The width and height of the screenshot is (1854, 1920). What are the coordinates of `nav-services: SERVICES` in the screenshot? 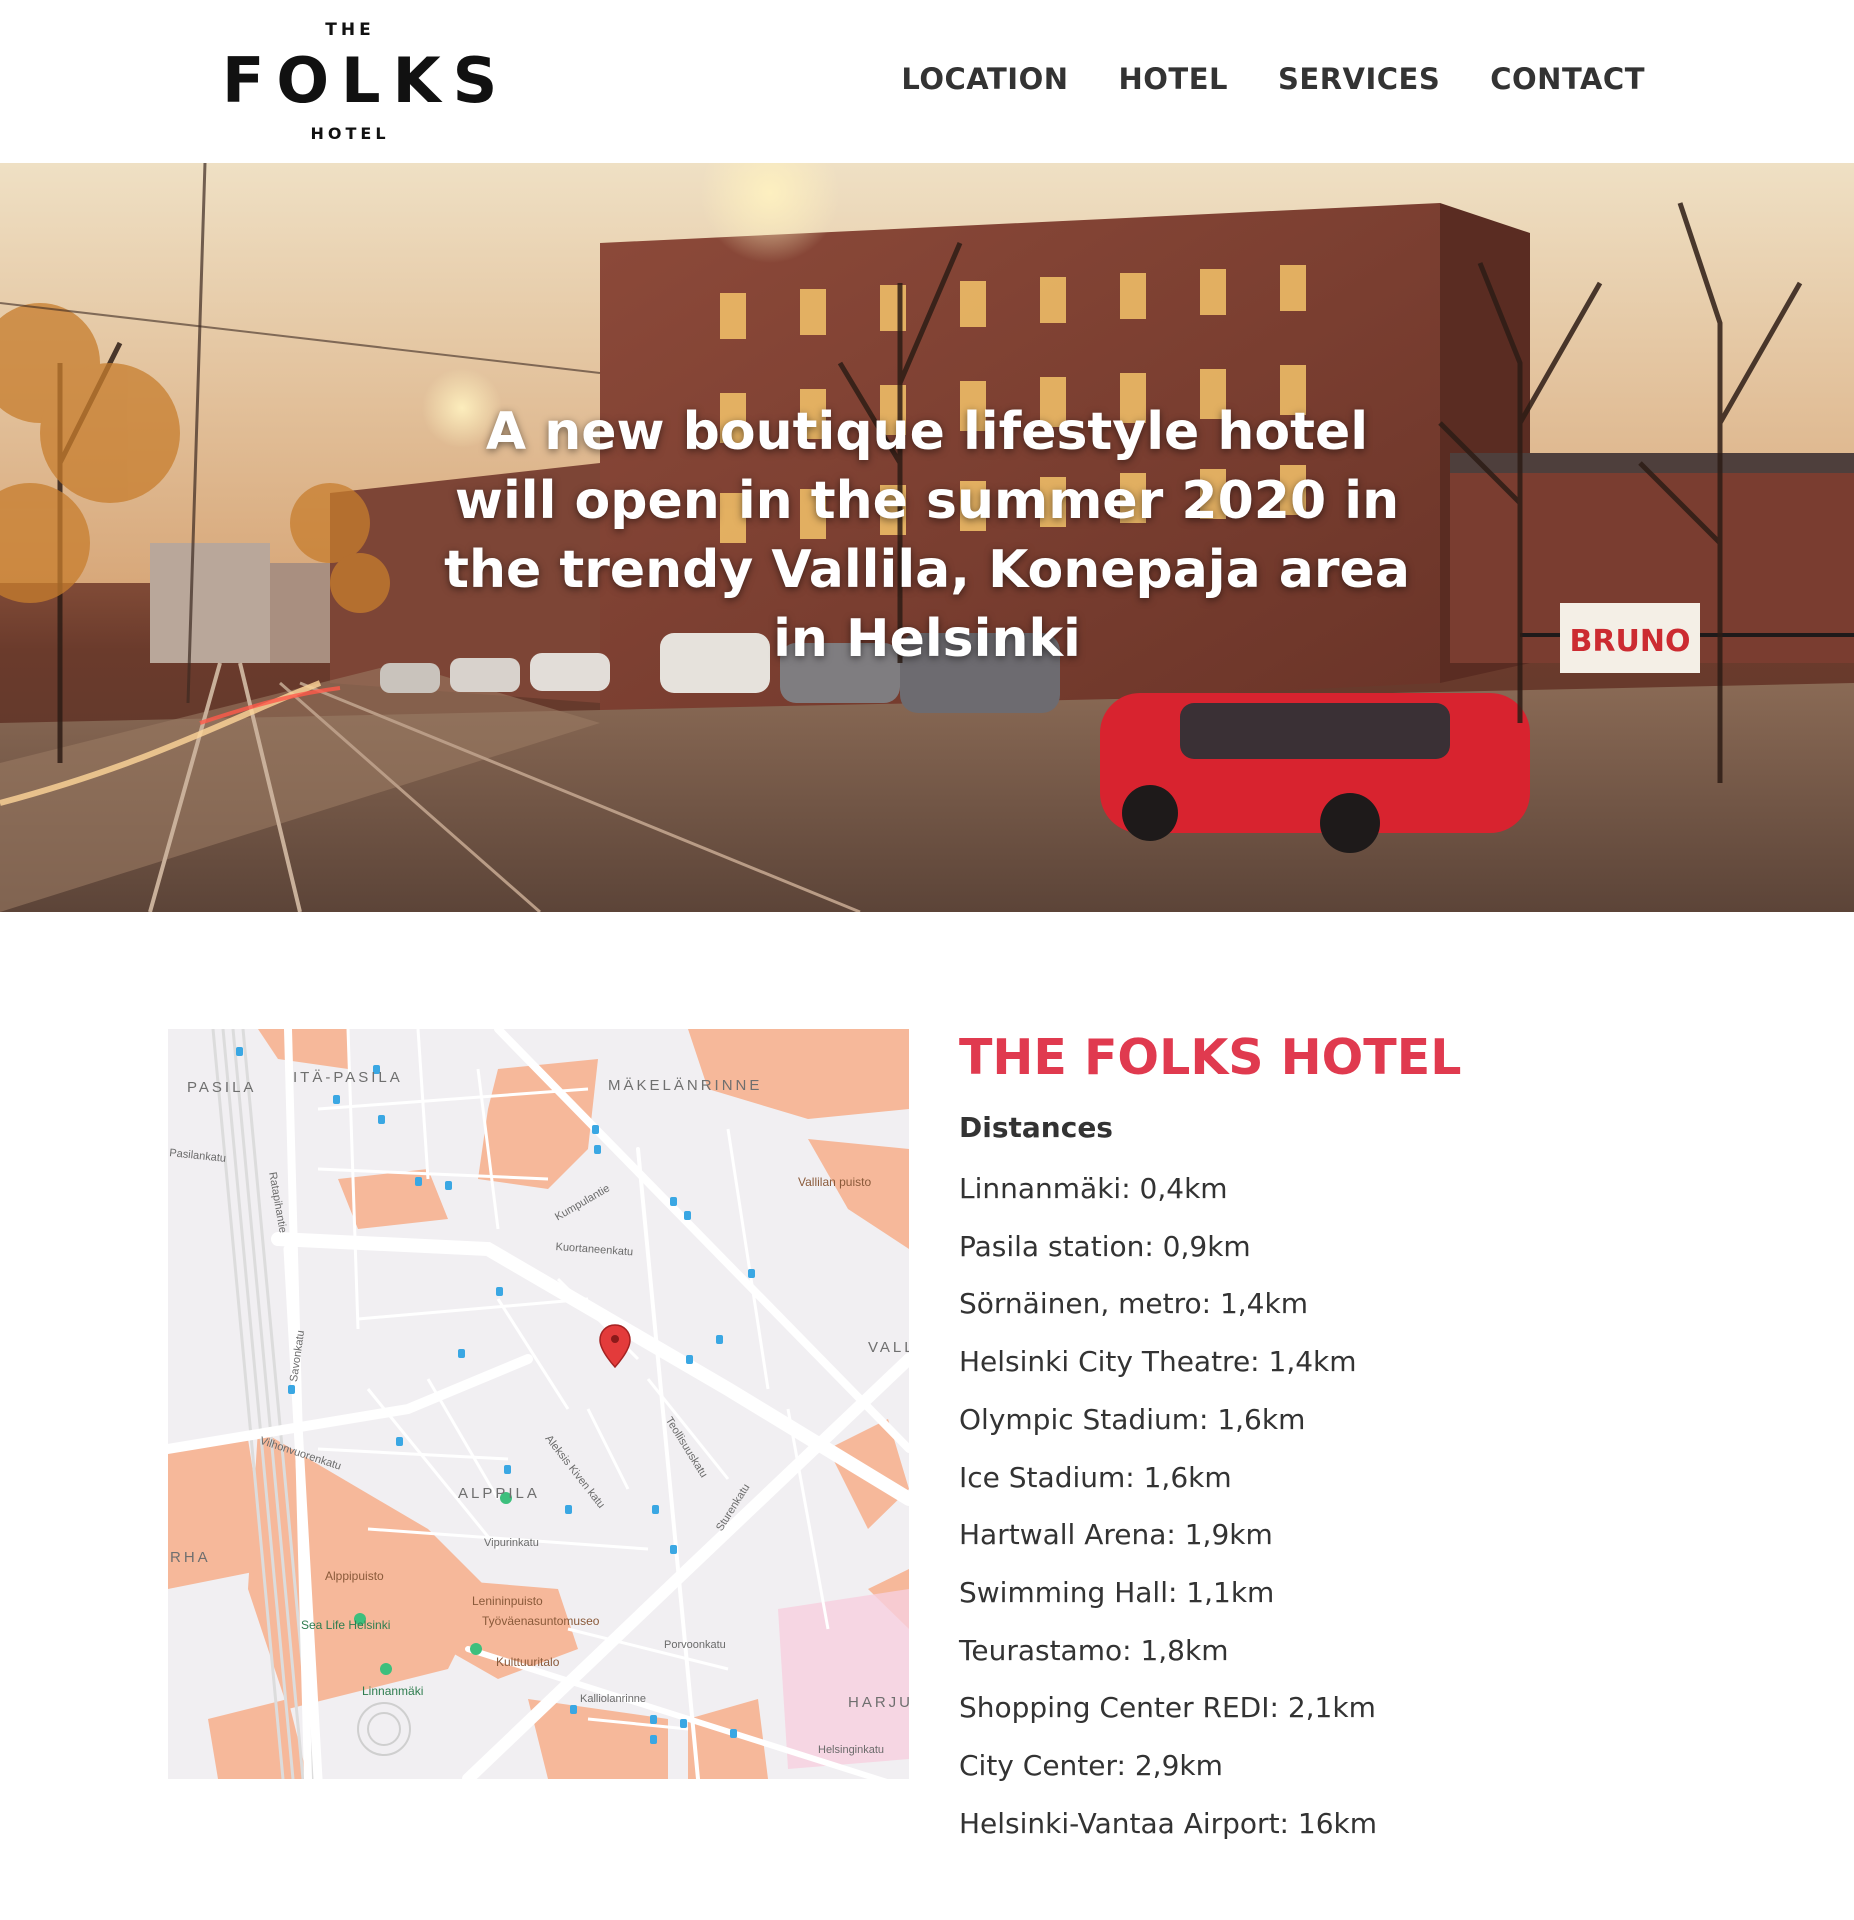 It's located at (1359, 79).